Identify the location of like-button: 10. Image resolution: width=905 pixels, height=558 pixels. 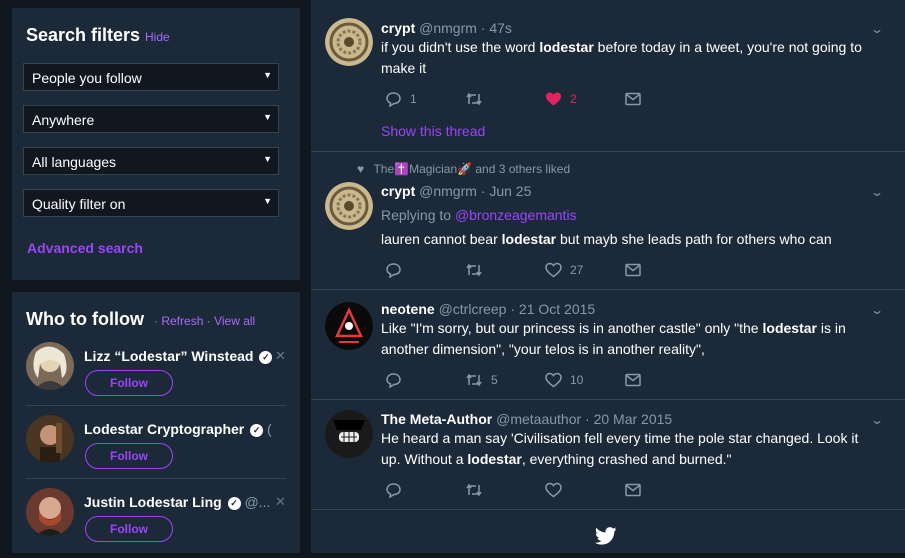
(564, 381).